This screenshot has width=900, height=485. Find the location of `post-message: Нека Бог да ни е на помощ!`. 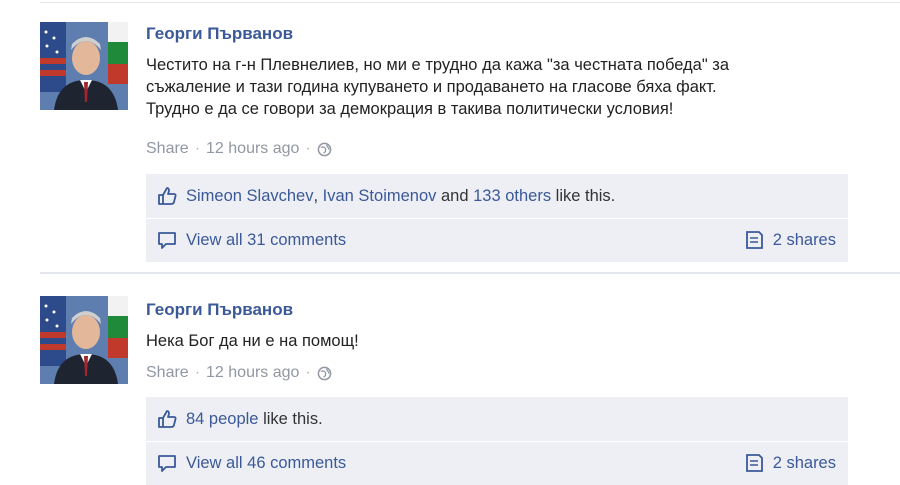

post-message: Нека Бог да ни е на помощ! is located at coordinates (506, 341).